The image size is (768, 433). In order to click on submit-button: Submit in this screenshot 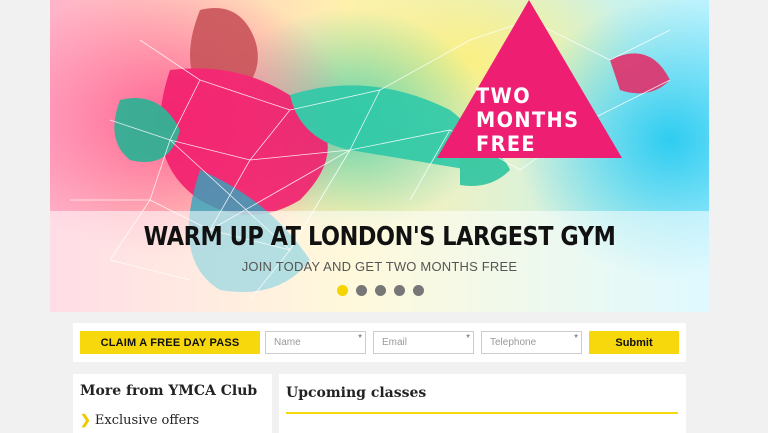, I will do `click(634, 342)`.